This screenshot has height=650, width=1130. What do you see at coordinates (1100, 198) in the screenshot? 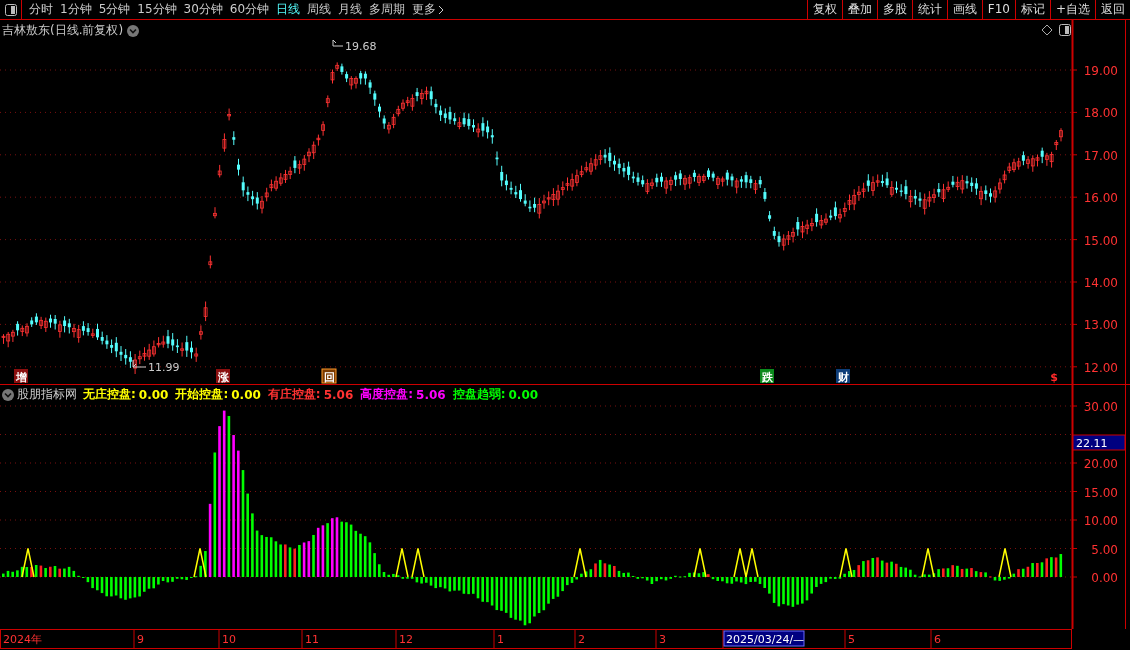
I see `axis-label: 16.00` at bounding box center [1100, 198].